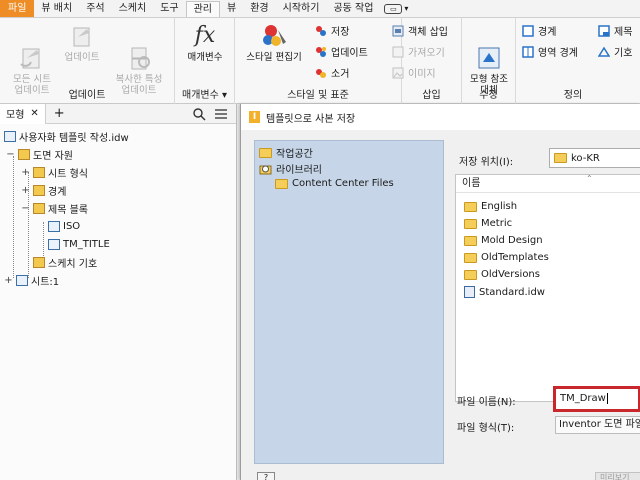 The width and height of the screenshot is (640, 480). Describe the element at coordinates (53, 156) in the screenshot. I see `tree-node-label: 도면 자원` at that location.